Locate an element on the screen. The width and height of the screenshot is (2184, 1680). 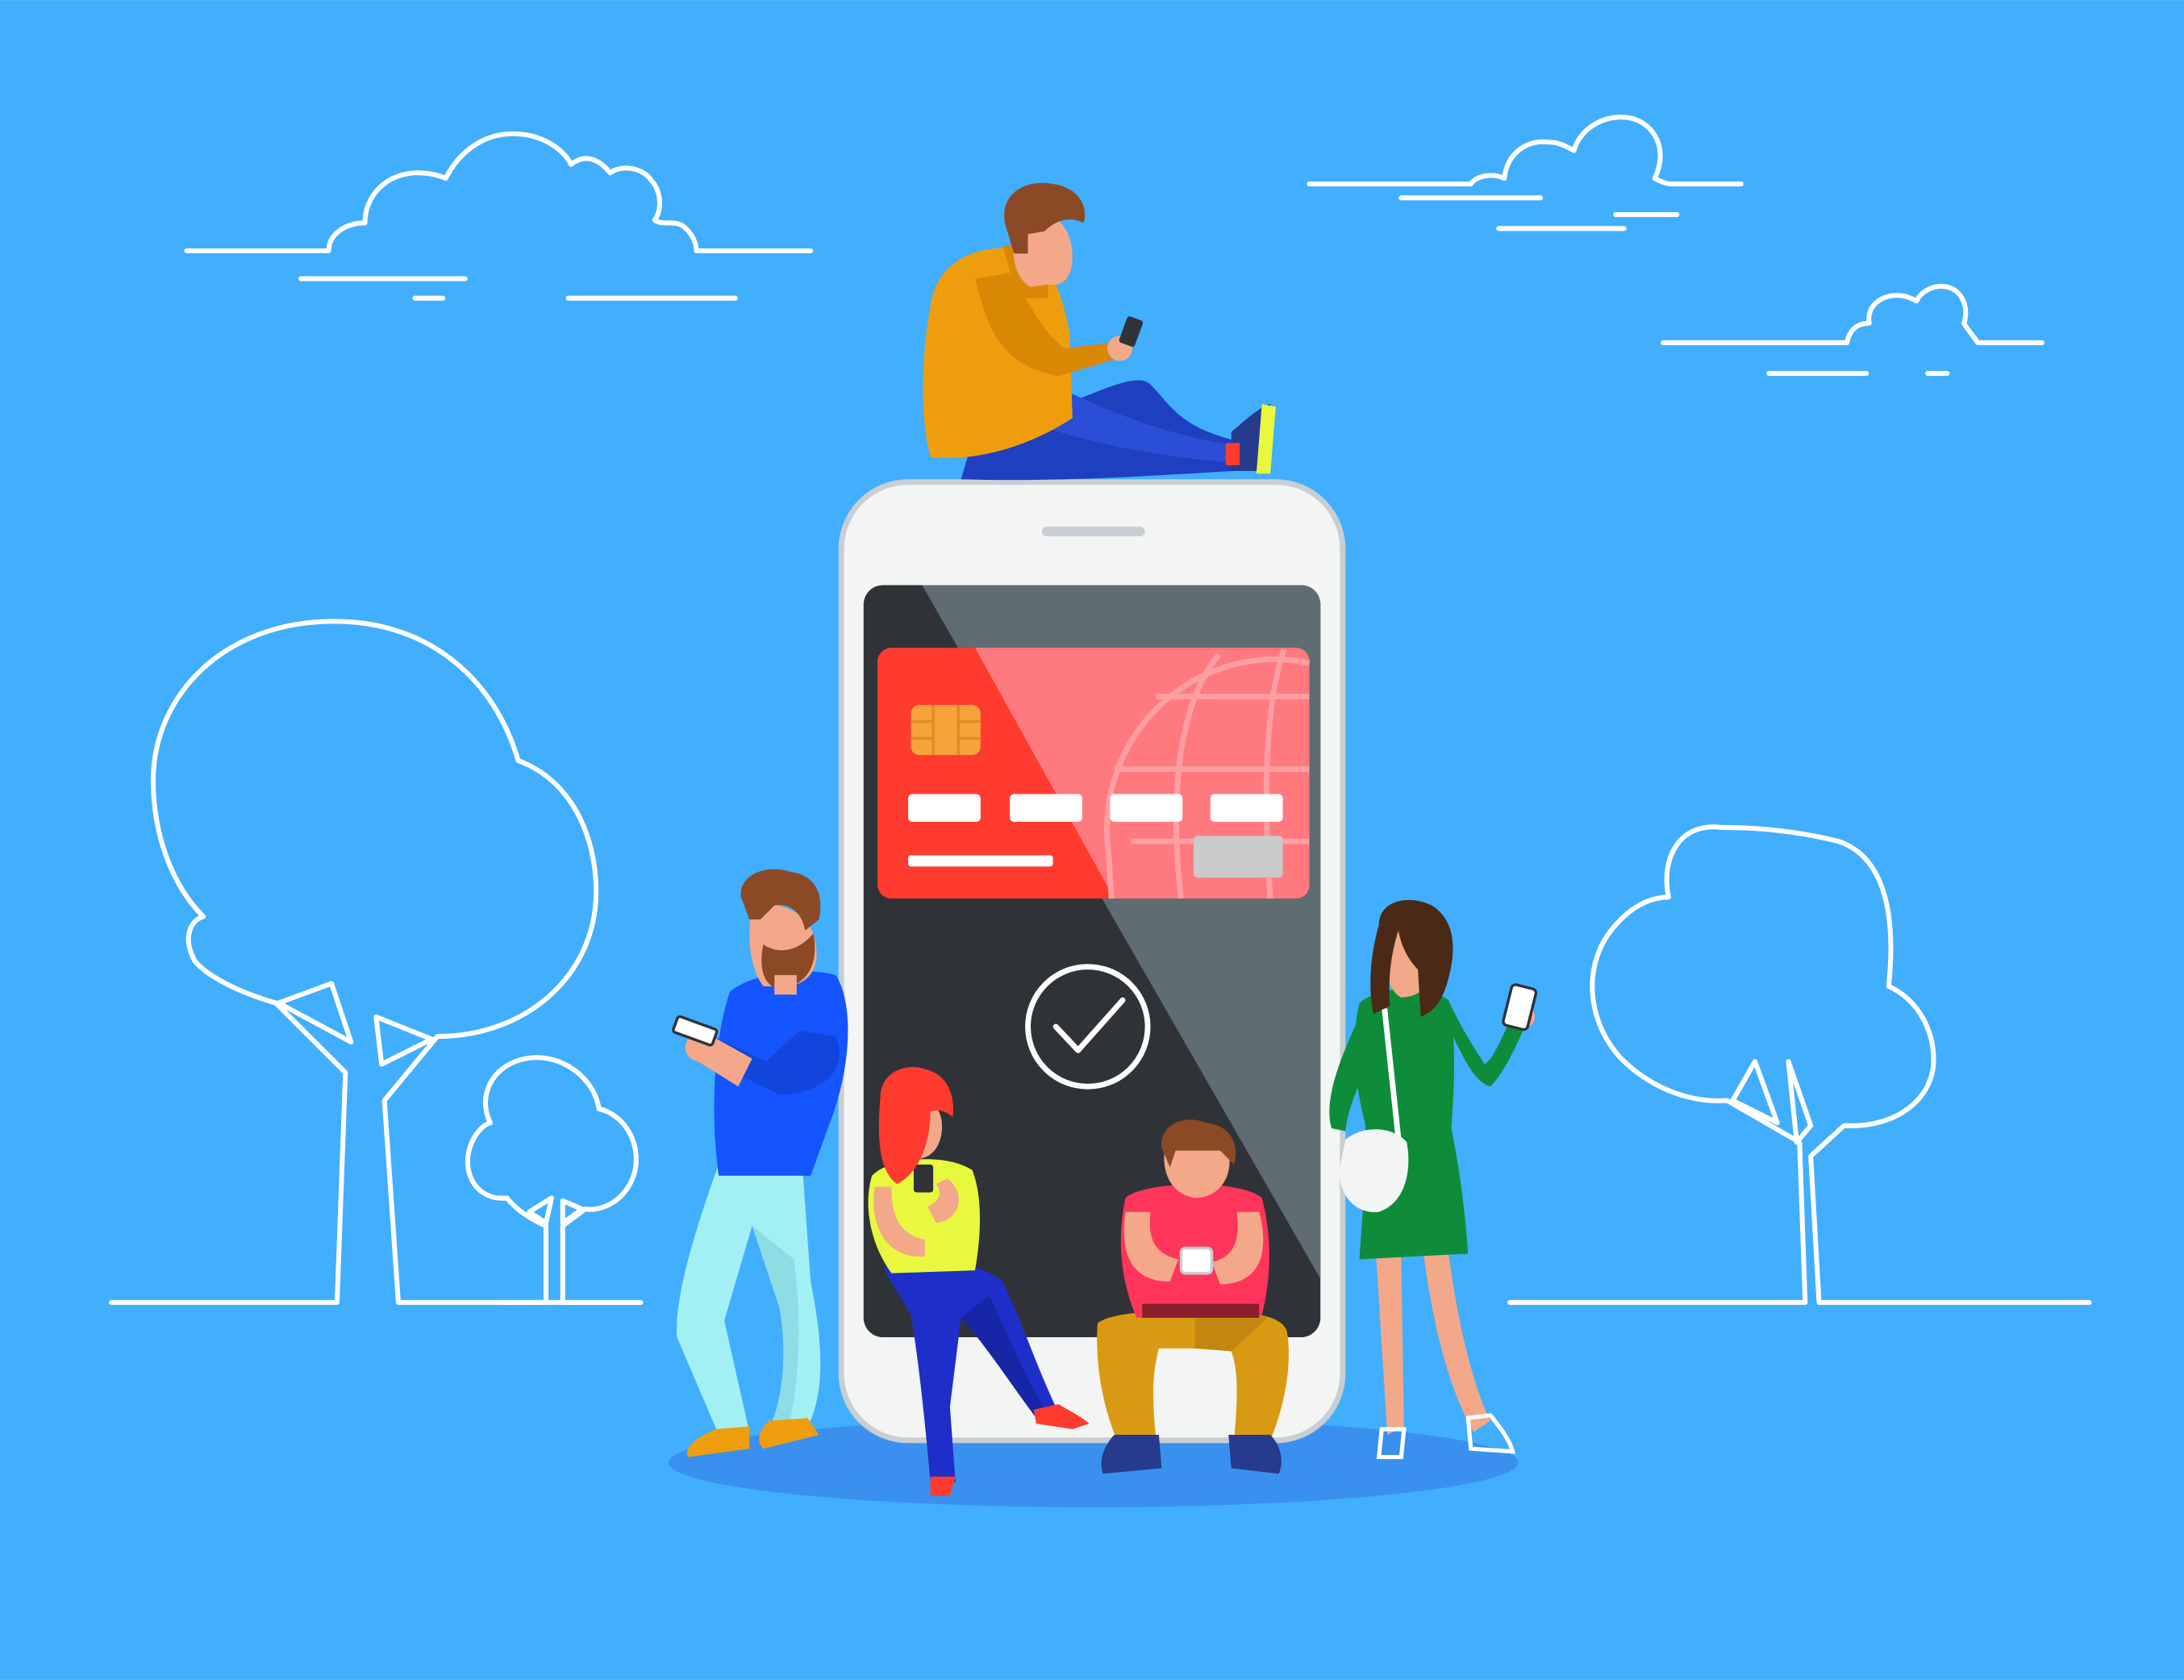
credit-card is located at coordinates (1094, 773).